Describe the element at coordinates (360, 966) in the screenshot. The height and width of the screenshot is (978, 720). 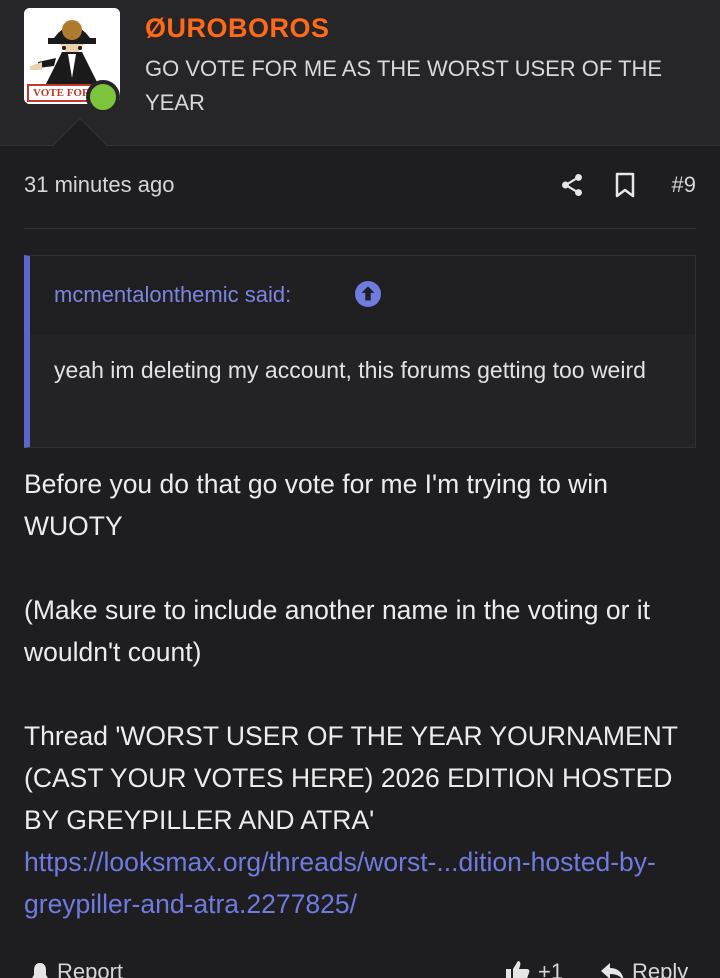
I see `post-actions: Report +1 Reply` at that location.